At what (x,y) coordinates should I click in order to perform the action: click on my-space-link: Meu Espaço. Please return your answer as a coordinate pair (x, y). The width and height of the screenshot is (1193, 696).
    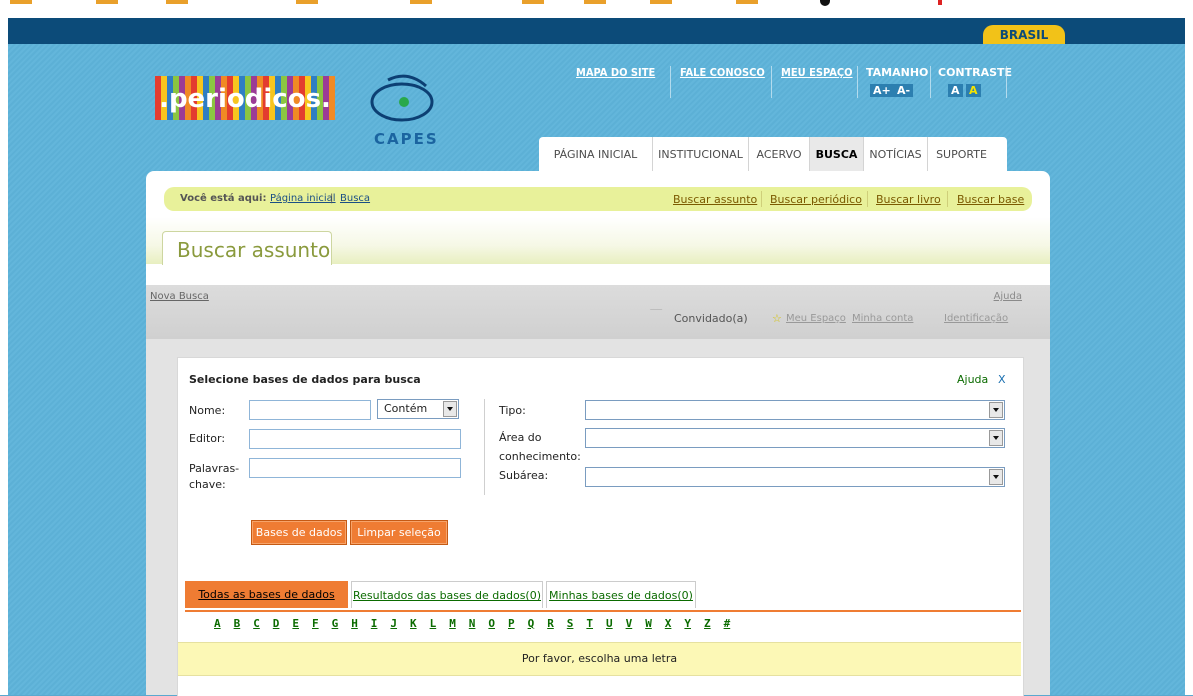
    Looking at the image, I should click on (816, 318).